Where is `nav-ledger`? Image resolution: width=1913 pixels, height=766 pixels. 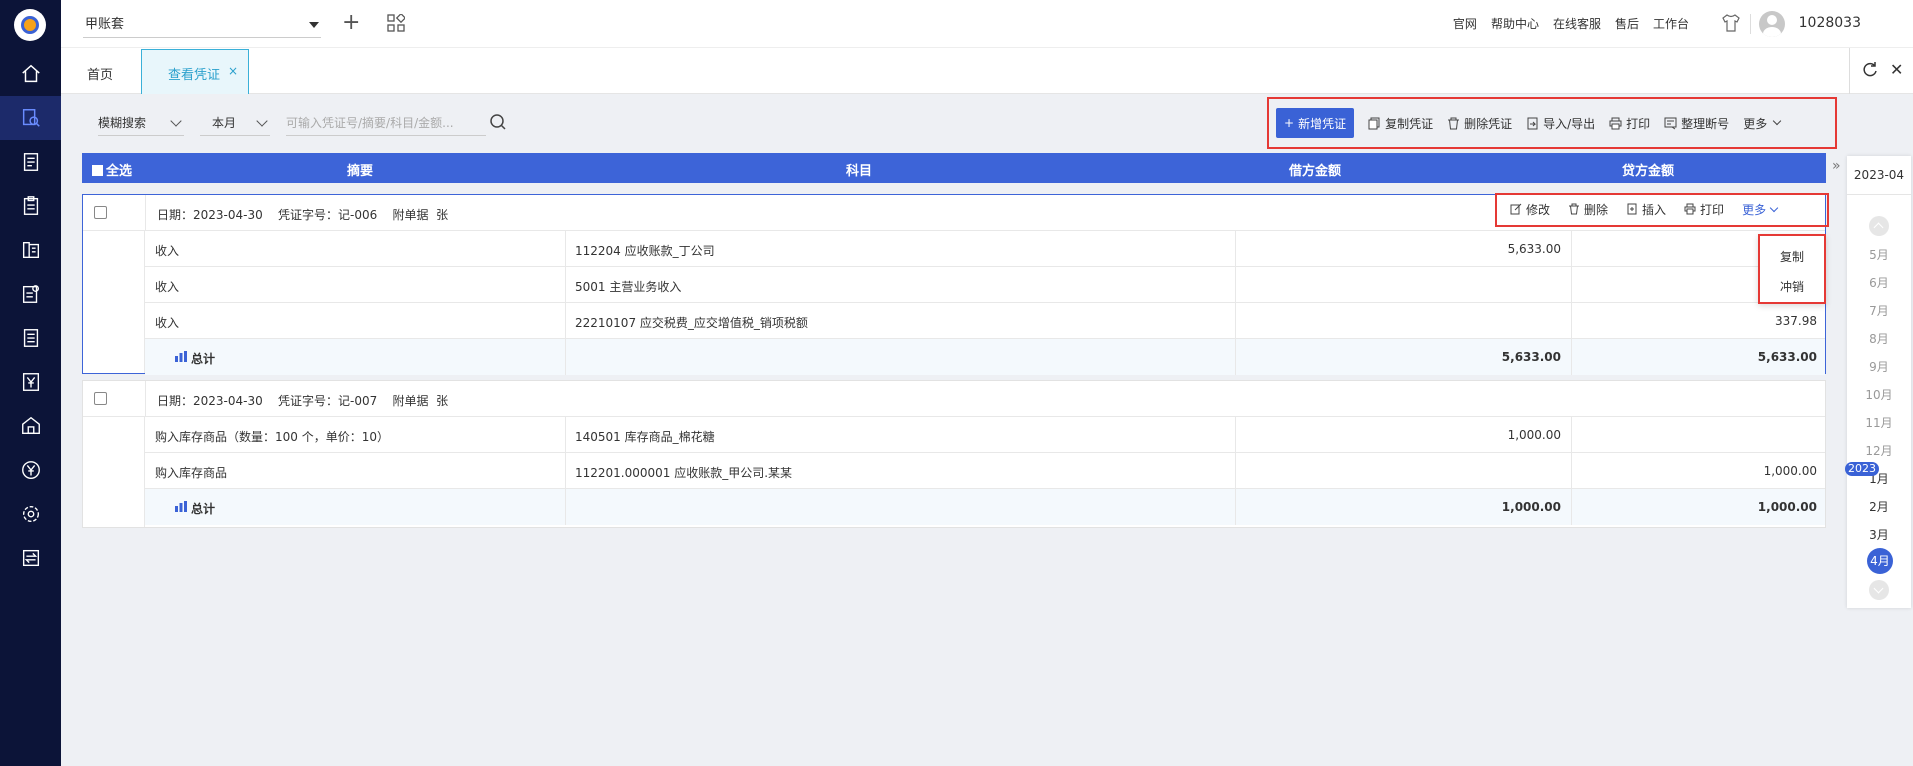 nav-ledger is located at coordinates (30, 162).